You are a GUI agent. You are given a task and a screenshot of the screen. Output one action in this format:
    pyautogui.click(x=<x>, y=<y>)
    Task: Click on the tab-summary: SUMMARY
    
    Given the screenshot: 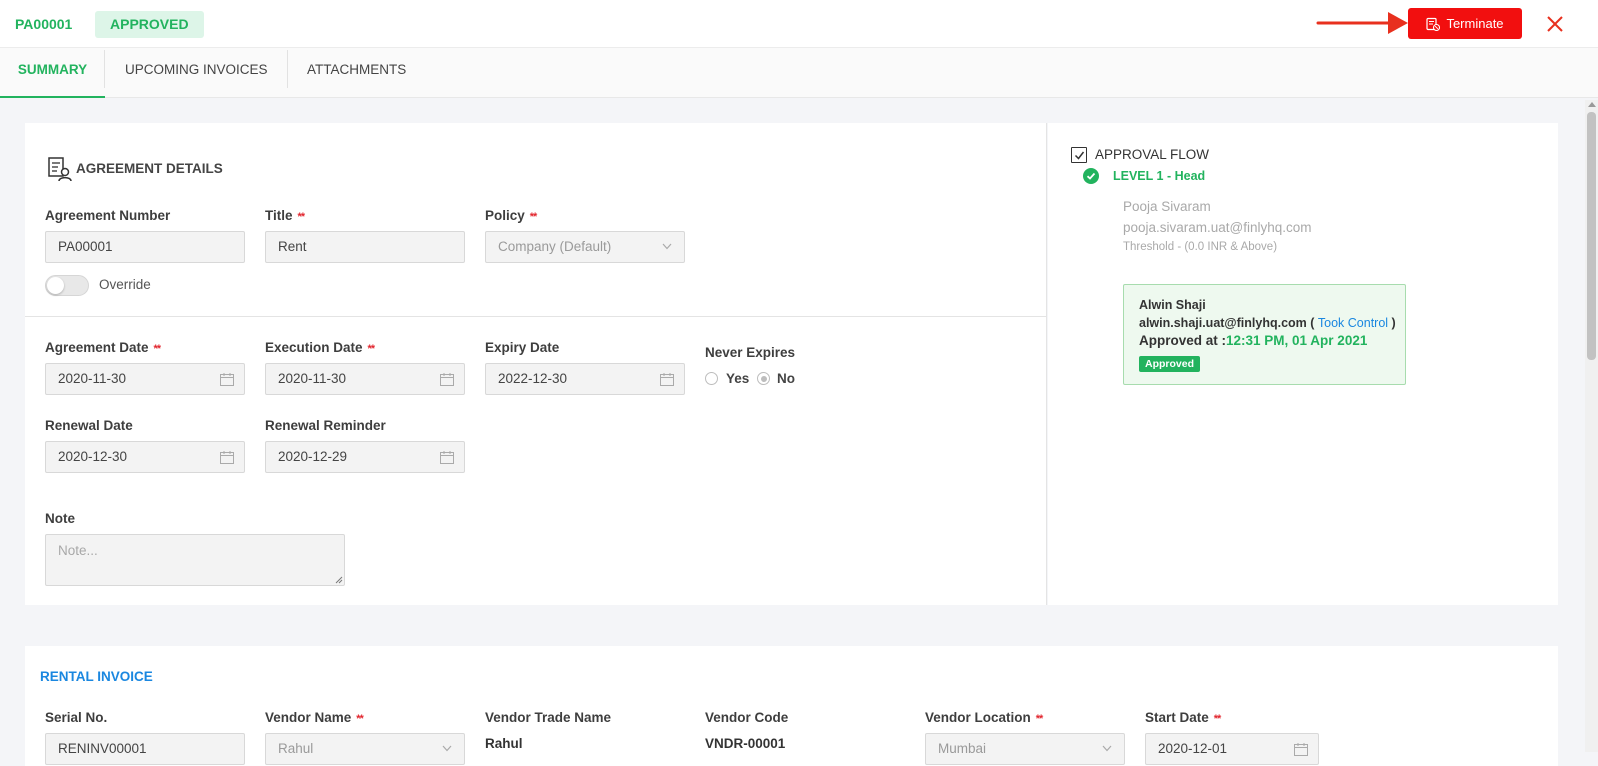 What is the action you would take?
    pyautogui.click(x=52, y=73)
    